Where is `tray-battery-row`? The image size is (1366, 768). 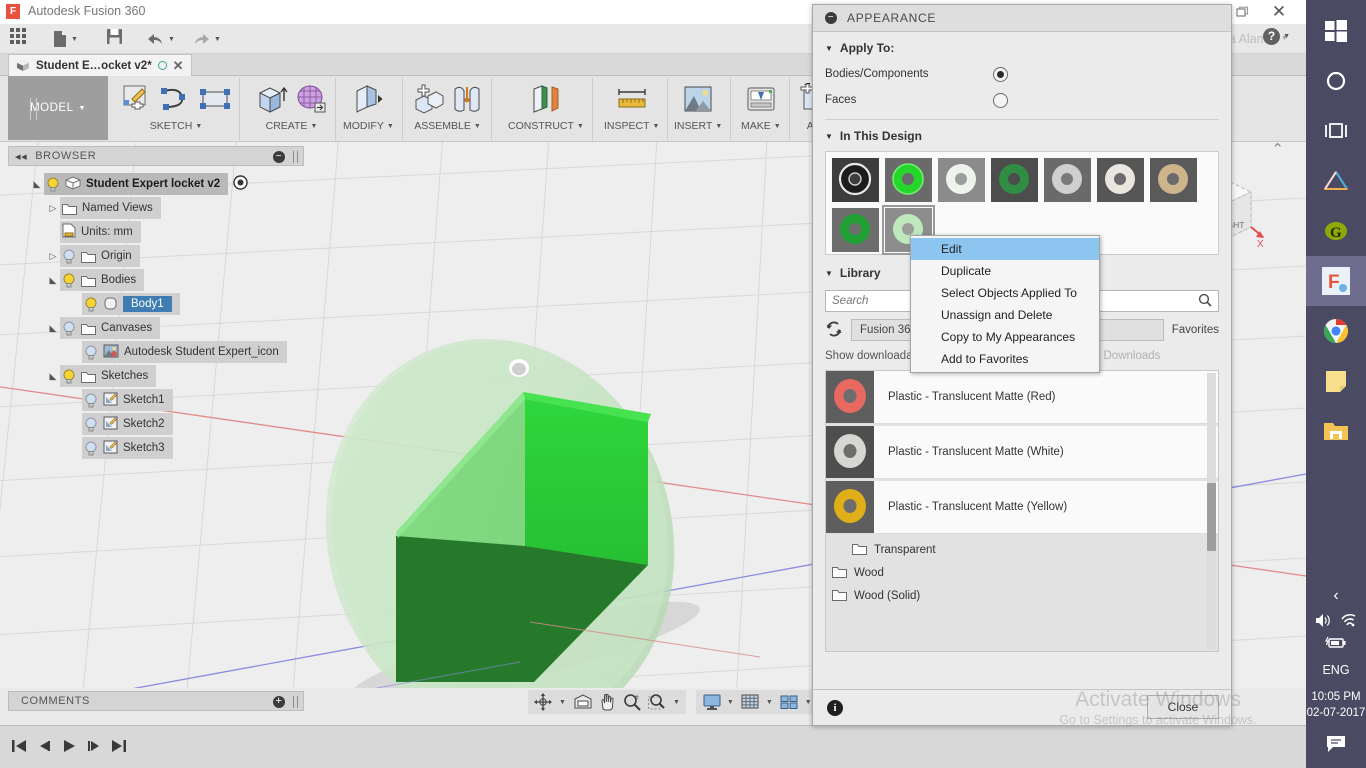
tray-battery-row is located at coordinates (1336, 644).